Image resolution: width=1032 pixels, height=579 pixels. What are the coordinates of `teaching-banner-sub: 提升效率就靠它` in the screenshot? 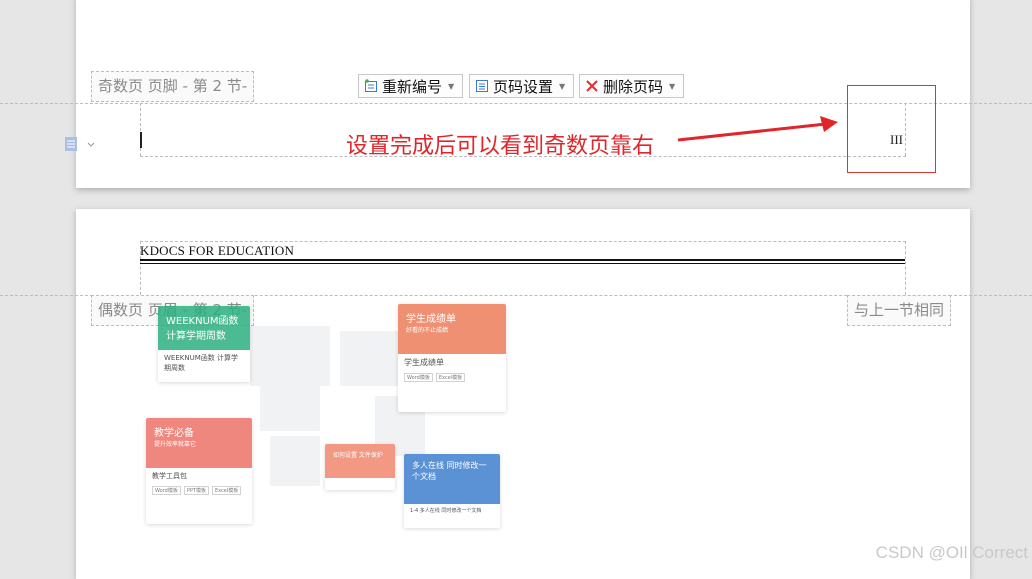 It's located at (175, 444).